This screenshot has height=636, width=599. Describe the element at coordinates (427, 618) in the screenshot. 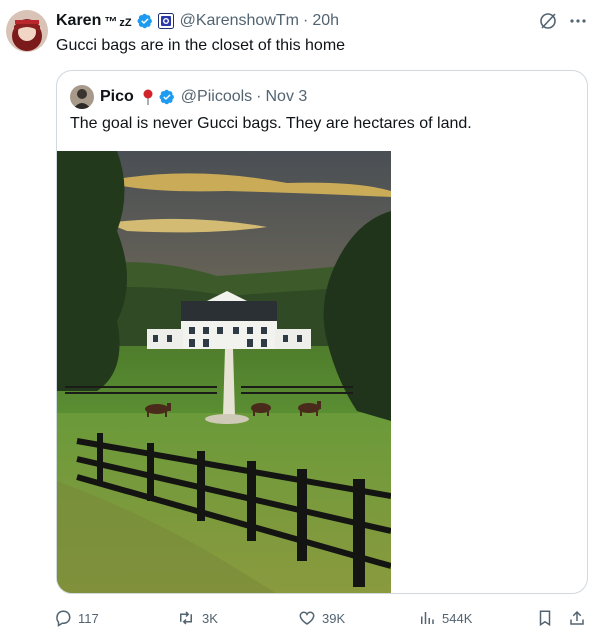

I see `views-icon` at that location.